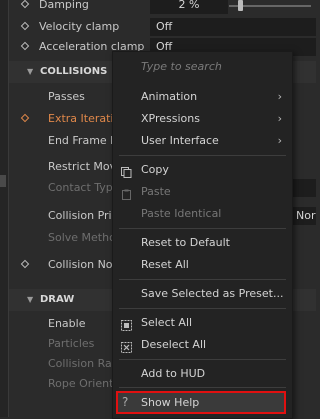  I want to click on menu-item-deselect-all: Deselect All, so click(202, 345).